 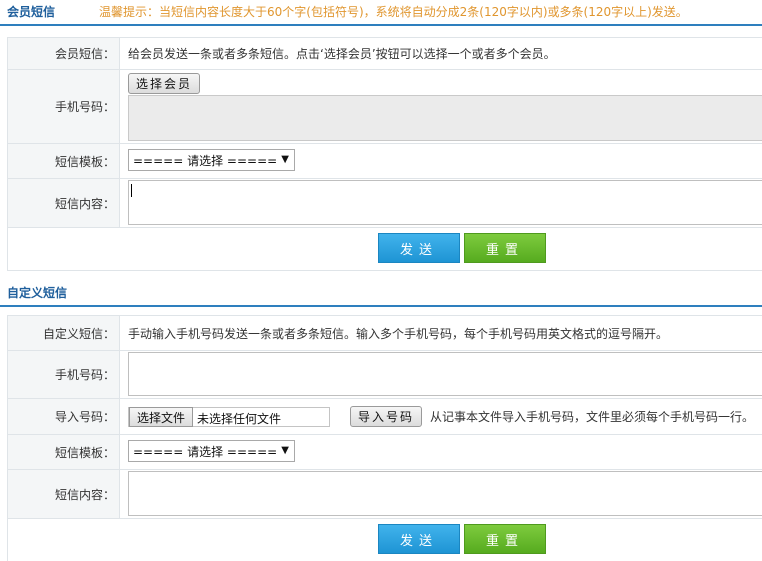 What do you see at coordinates (31, 12) in the screenshot?
I see `member-sms-title: 会员短信` at bounding box center [31, 12].